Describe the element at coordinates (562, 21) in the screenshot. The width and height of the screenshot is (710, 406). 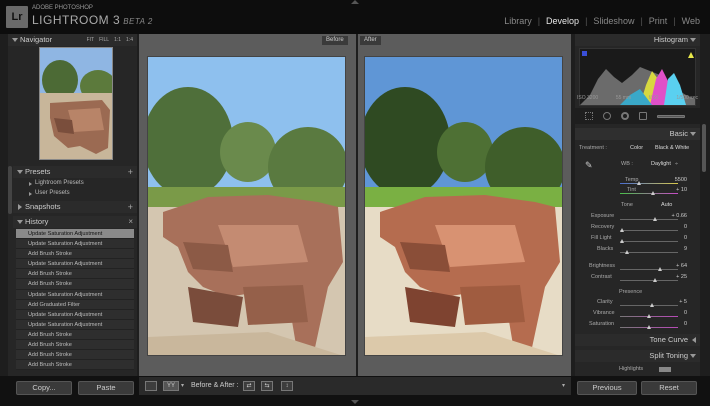
I see `module-develop: Develop` at that location.